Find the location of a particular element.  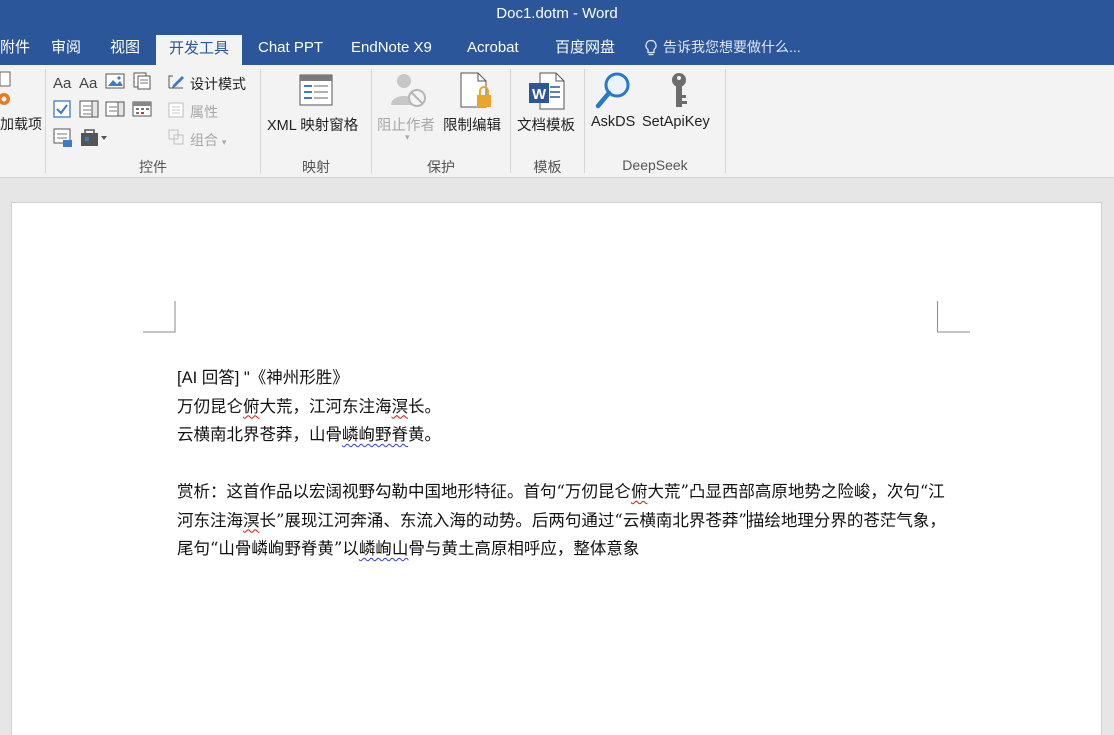

key-icon is located at coordinates (679, 91).